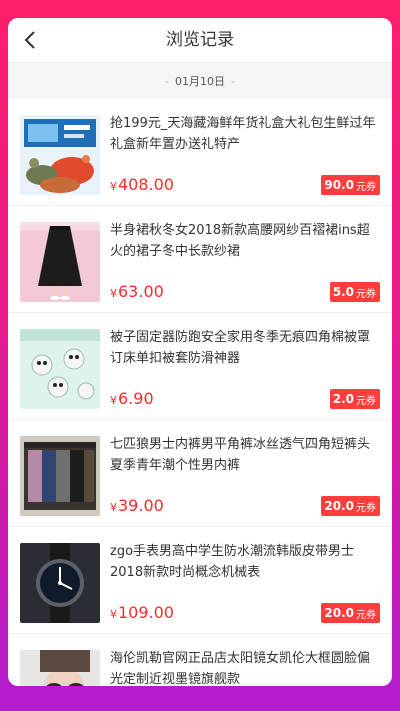 Image resolution: width=400 pixels, height=711 pixels. I want to click on mens-watch-image, so click(60, 583).